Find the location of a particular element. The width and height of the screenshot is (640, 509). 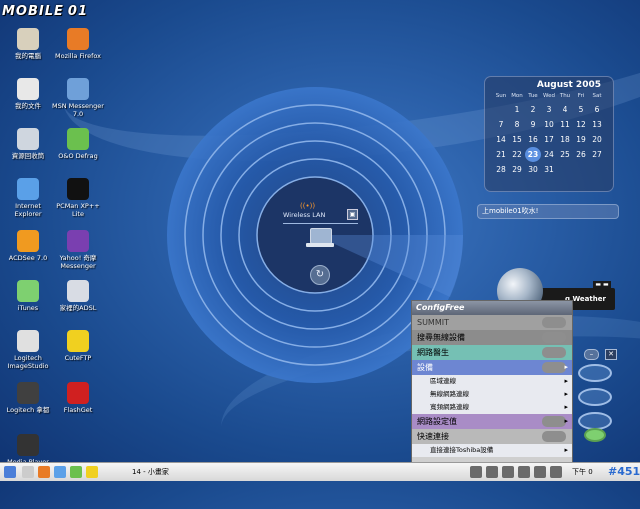

calendar-day: 5 is located at coordinates (581, 109).